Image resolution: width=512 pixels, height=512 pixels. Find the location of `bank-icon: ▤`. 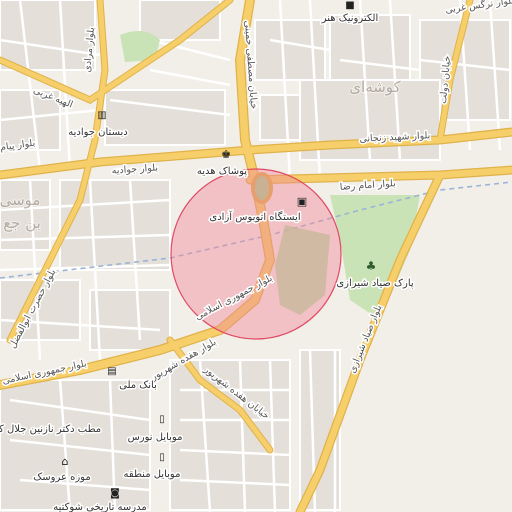

bank-icon: ▤ is located at coordinates (111, 371).